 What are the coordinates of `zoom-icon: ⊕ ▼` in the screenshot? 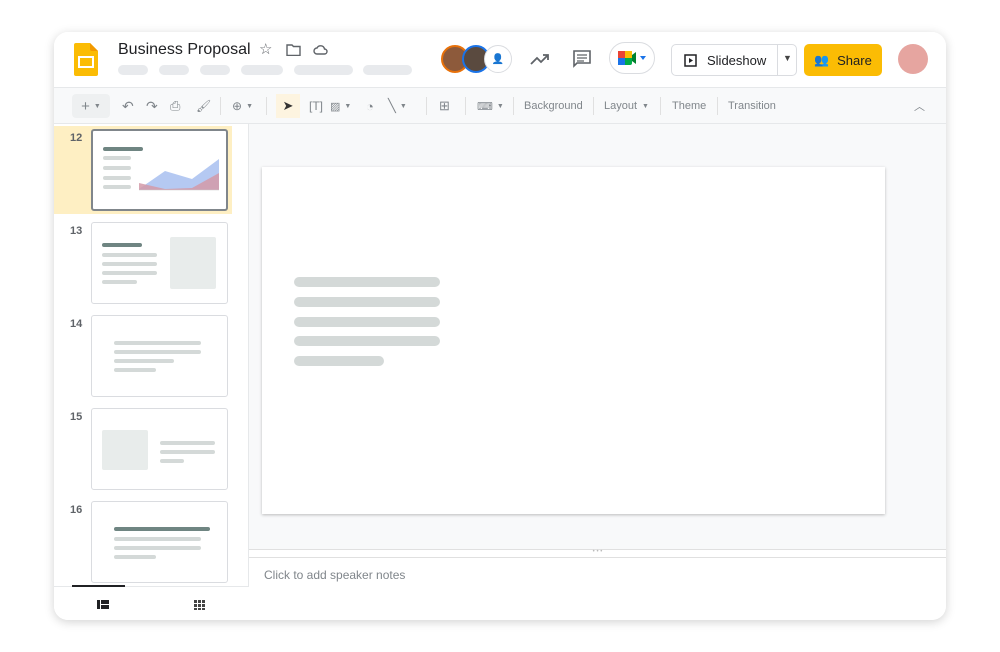 It's located at (242, 106).